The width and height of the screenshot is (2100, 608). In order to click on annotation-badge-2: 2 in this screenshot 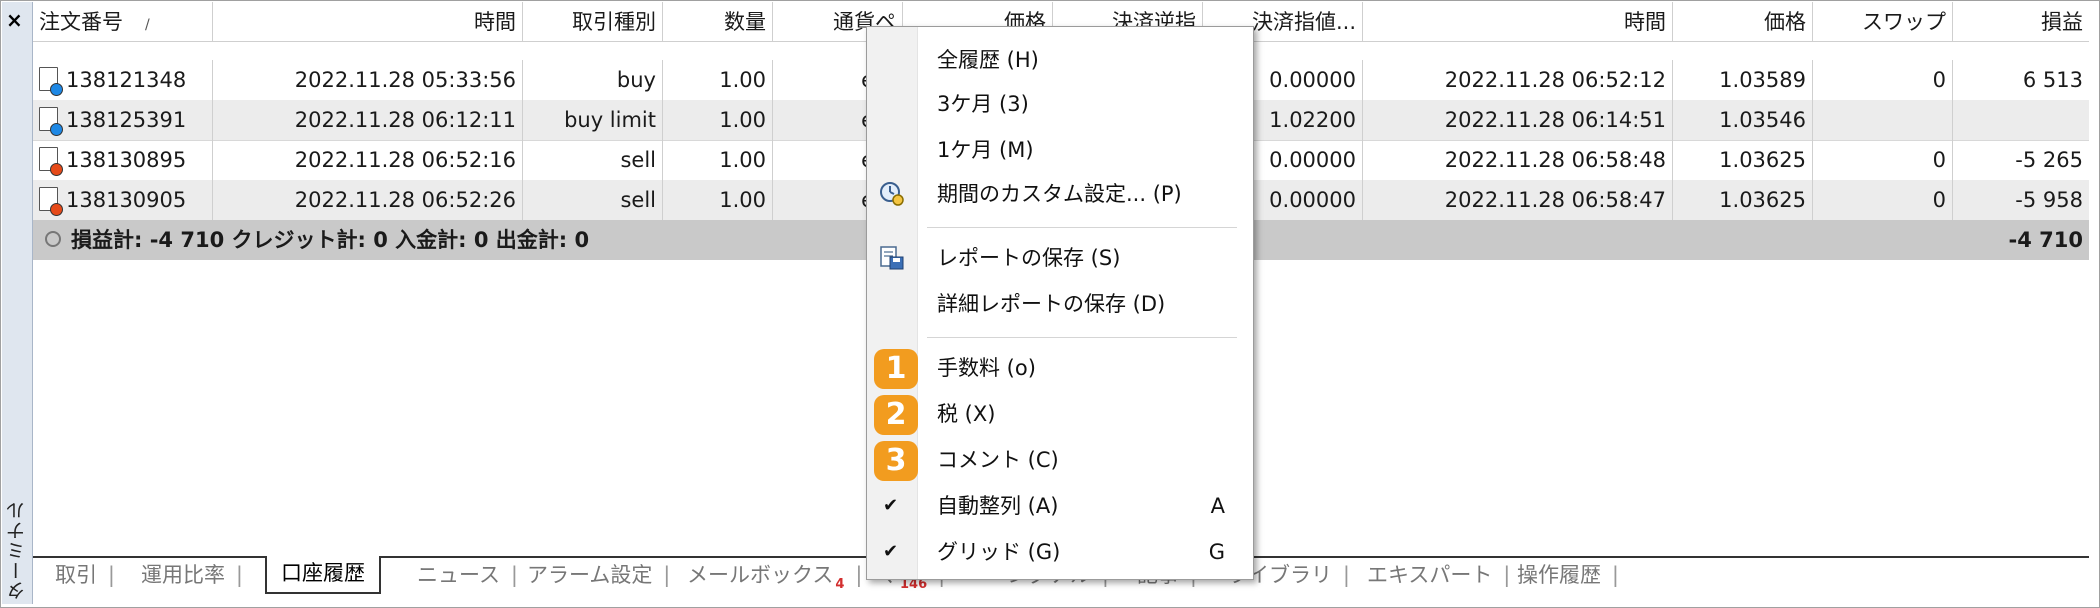, I will do `click(896, 415)`.